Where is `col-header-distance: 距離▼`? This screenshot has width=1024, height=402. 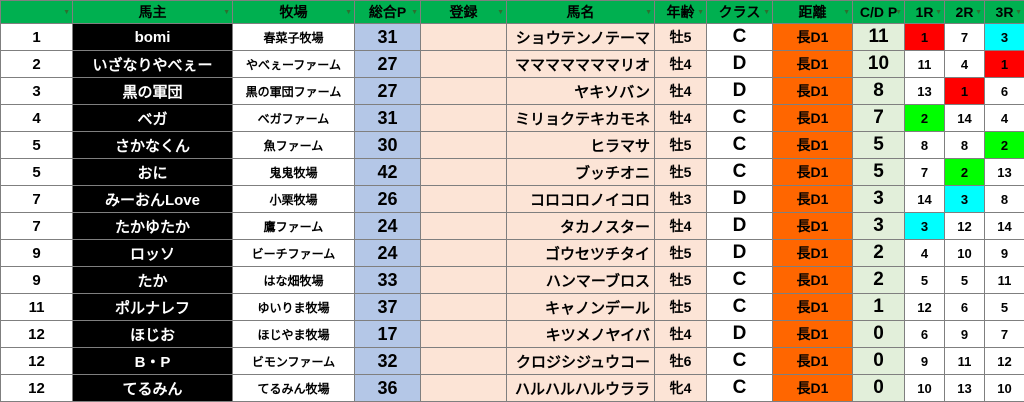
col-header-distance: 距離▼ is located at coordinates (813, 12).